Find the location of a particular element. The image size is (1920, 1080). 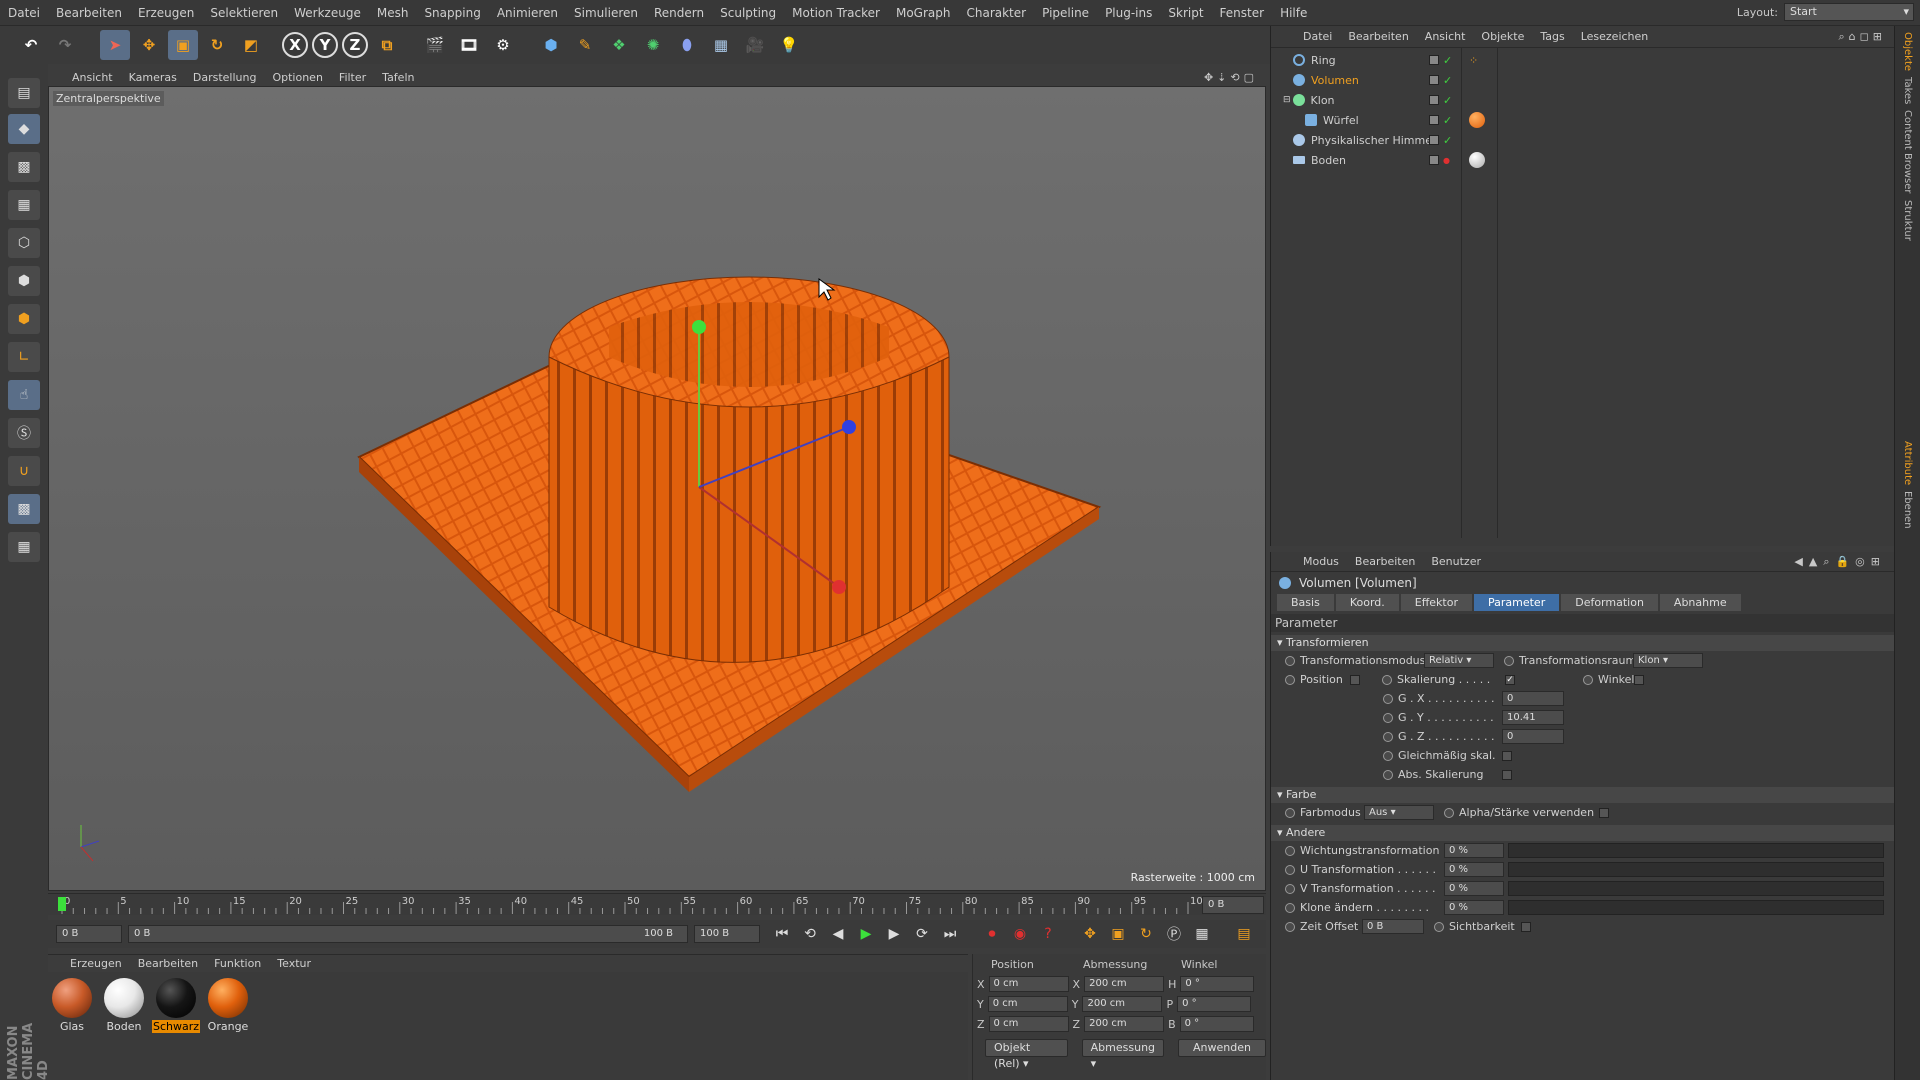

snapping-icon: Ⓢ is located at coordinates (24, 433).